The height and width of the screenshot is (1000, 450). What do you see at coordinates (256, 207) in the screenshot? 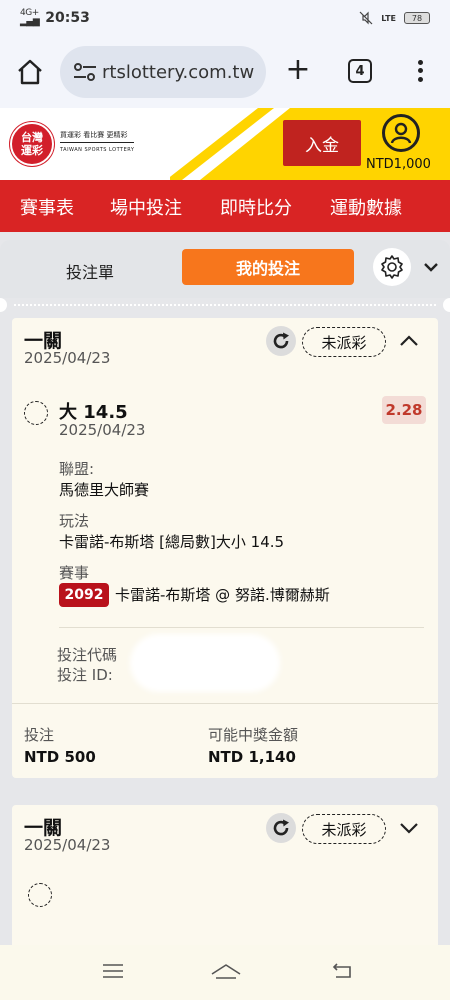
I see `nav-item-live-scores: 即時比分` at bounding box center [256, 207].